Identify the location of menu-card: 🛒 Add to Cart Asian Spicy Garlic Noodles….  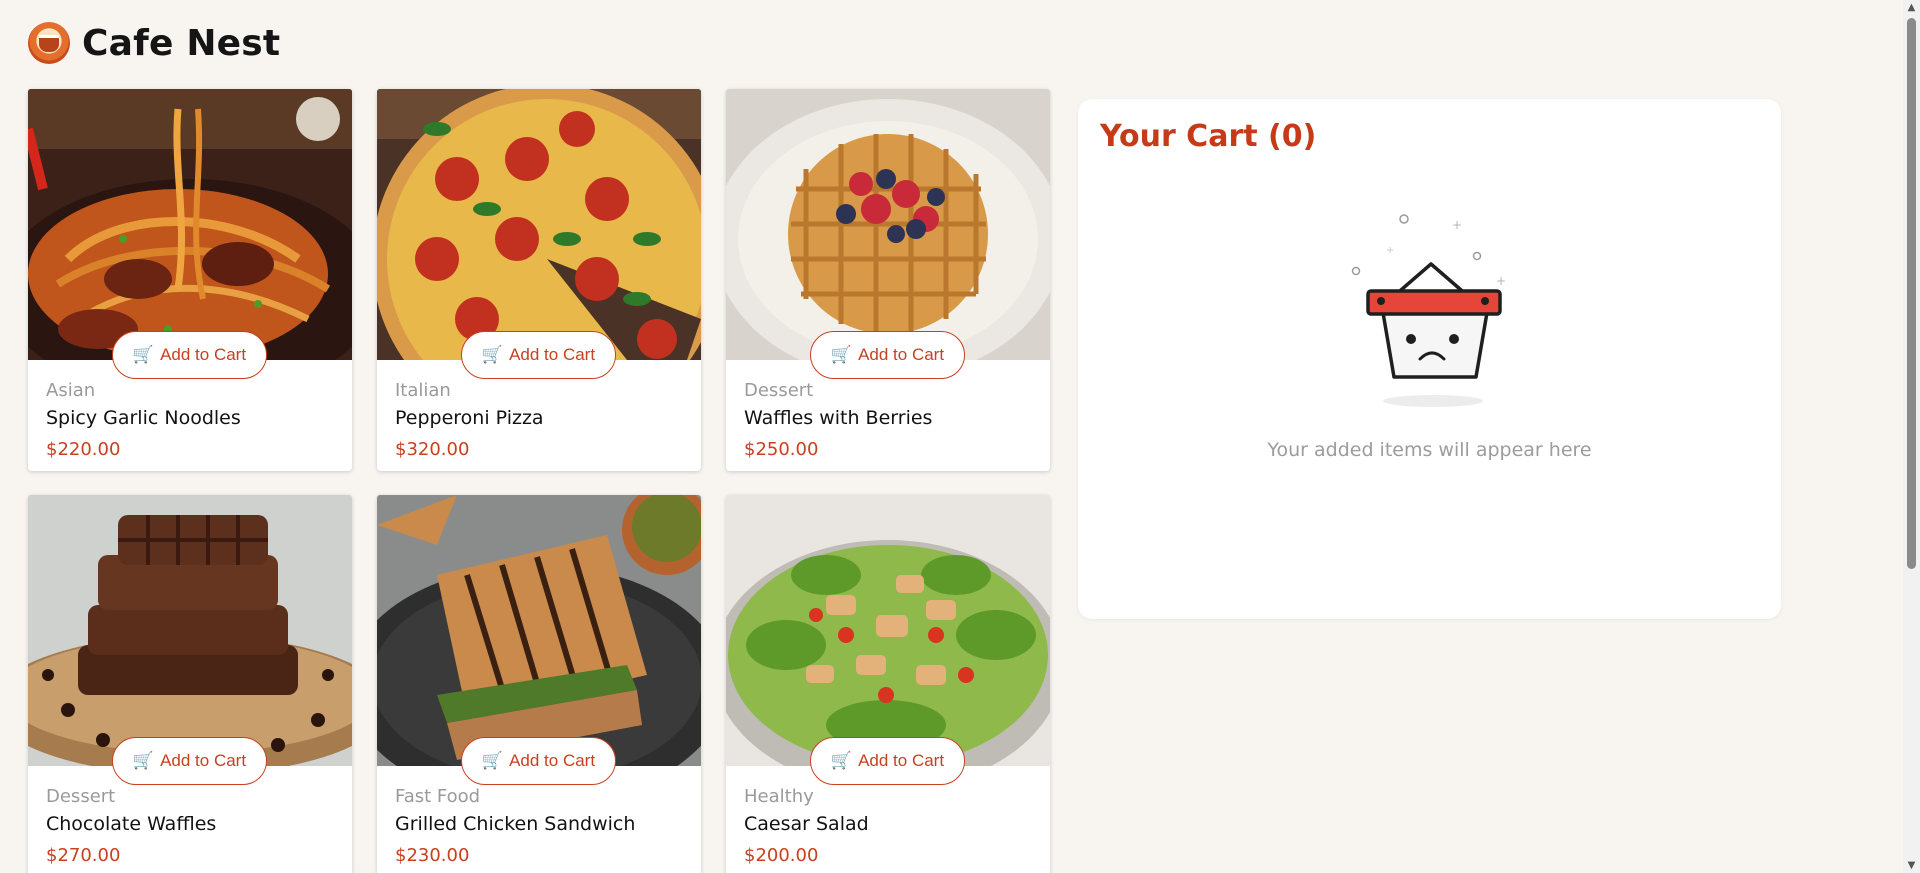
(190, 280).